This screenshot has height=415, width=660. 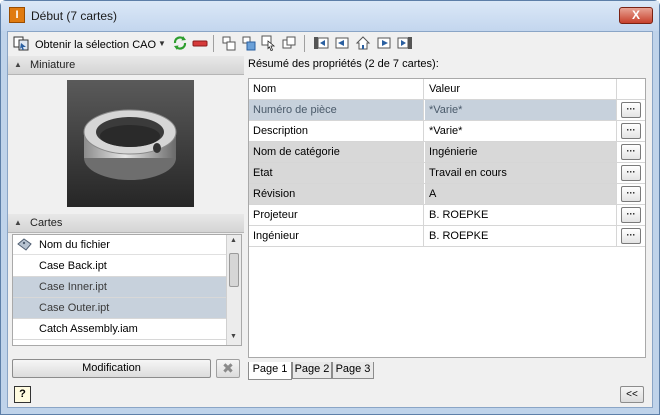 What do you see at coordinates (120, 329) in the screenshot?
I see `list-item: Catch Assembly.iam` at bounding box center [120, 329].